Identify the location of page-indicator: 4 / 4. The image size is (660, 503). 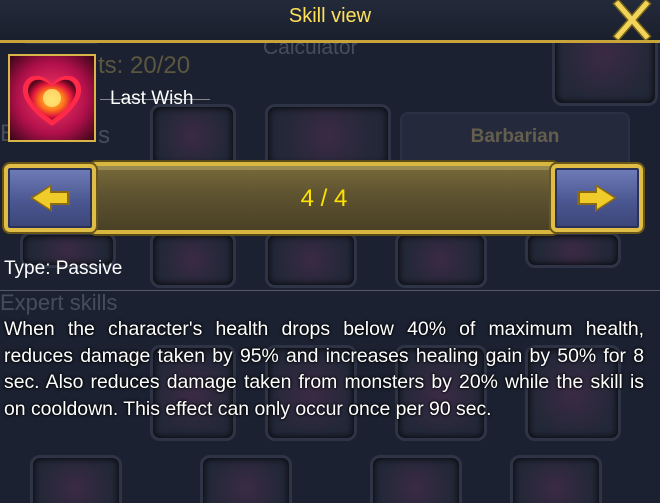
(324, 198).